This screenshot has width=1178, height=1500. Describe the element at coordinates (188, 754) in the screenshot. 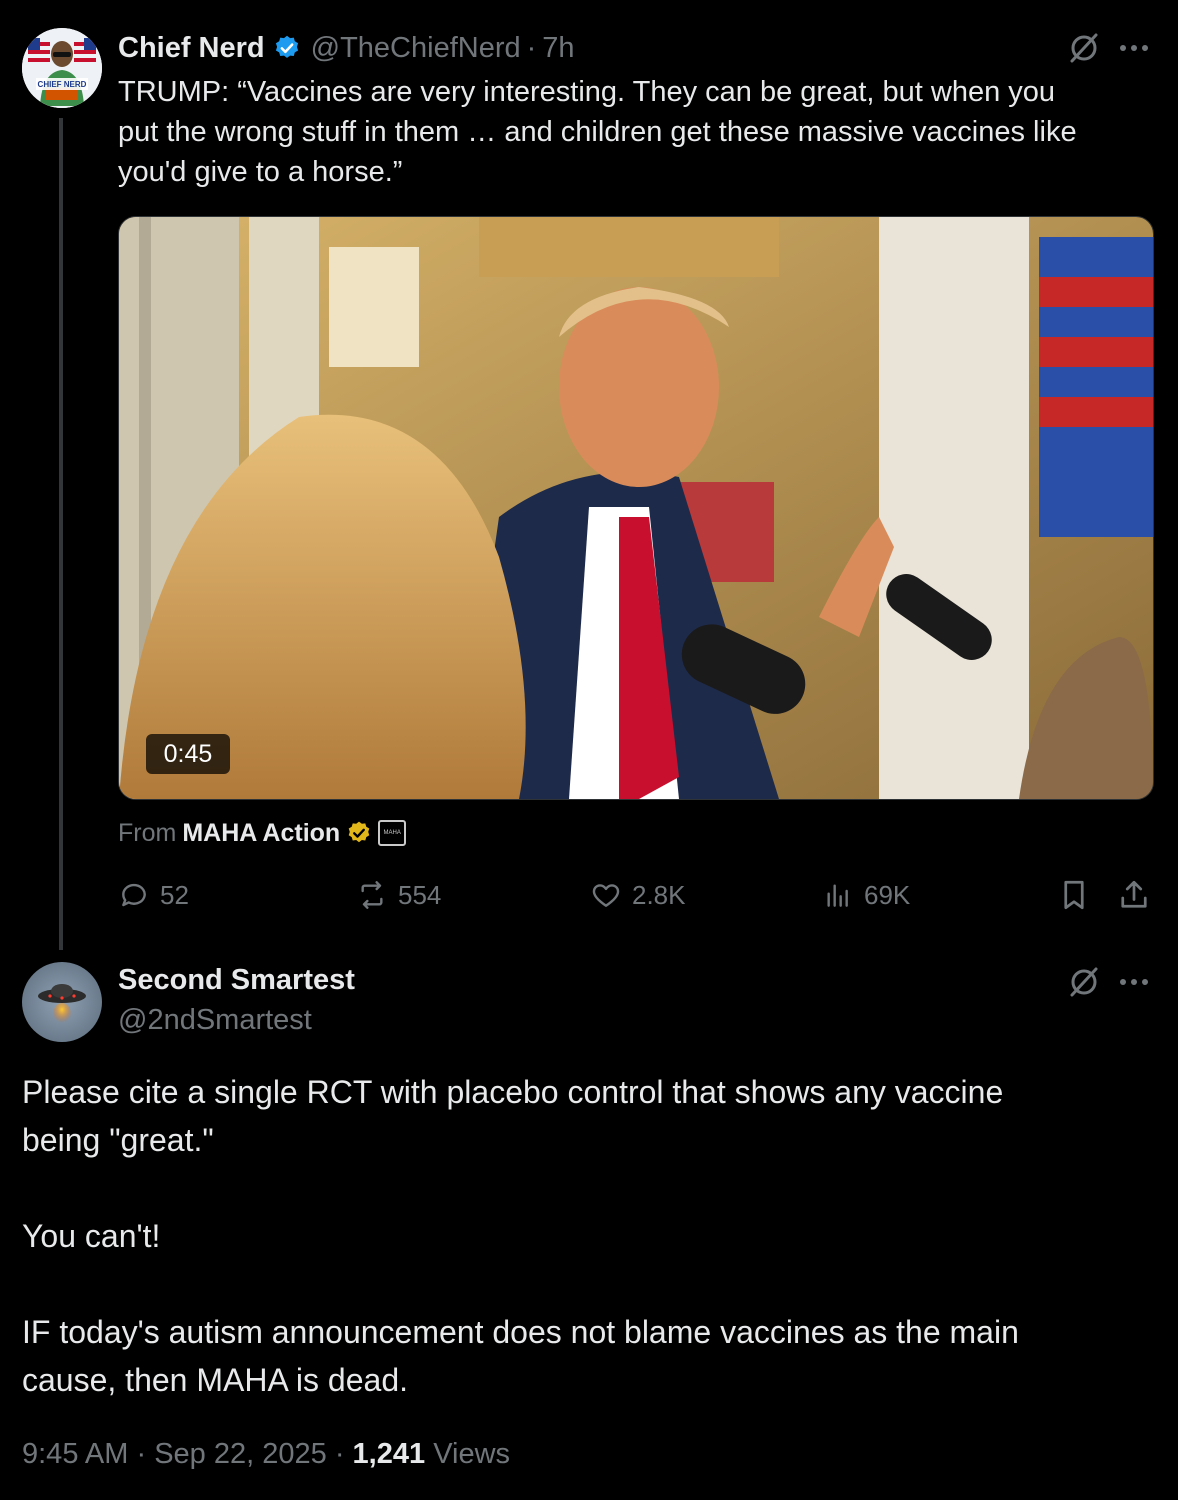

I see `video-duration: 0:45` at that location.